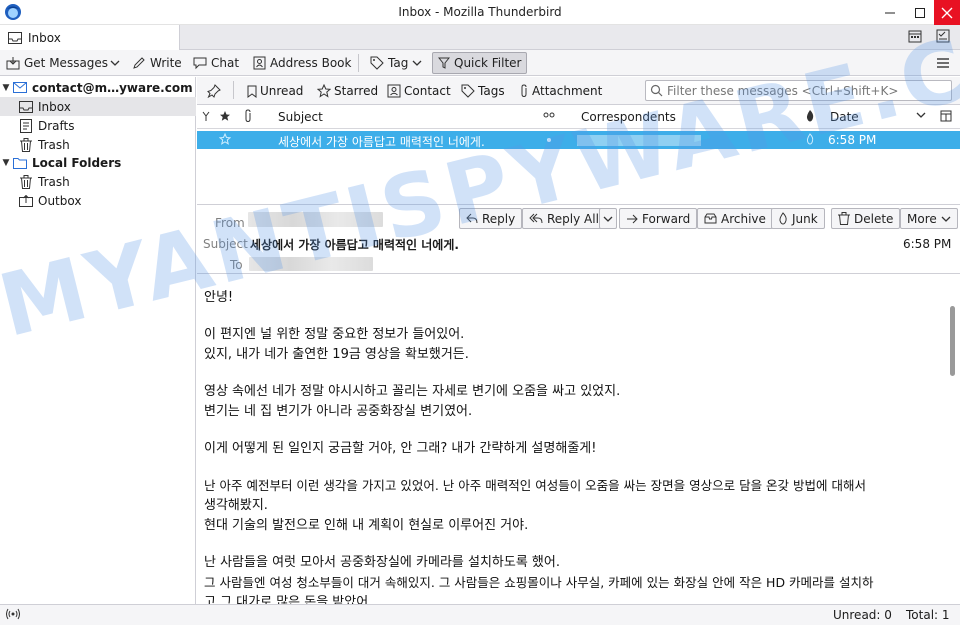  Describe the element at coordinates (13, 63) in the screenshot. I see `download-icon` at that location.